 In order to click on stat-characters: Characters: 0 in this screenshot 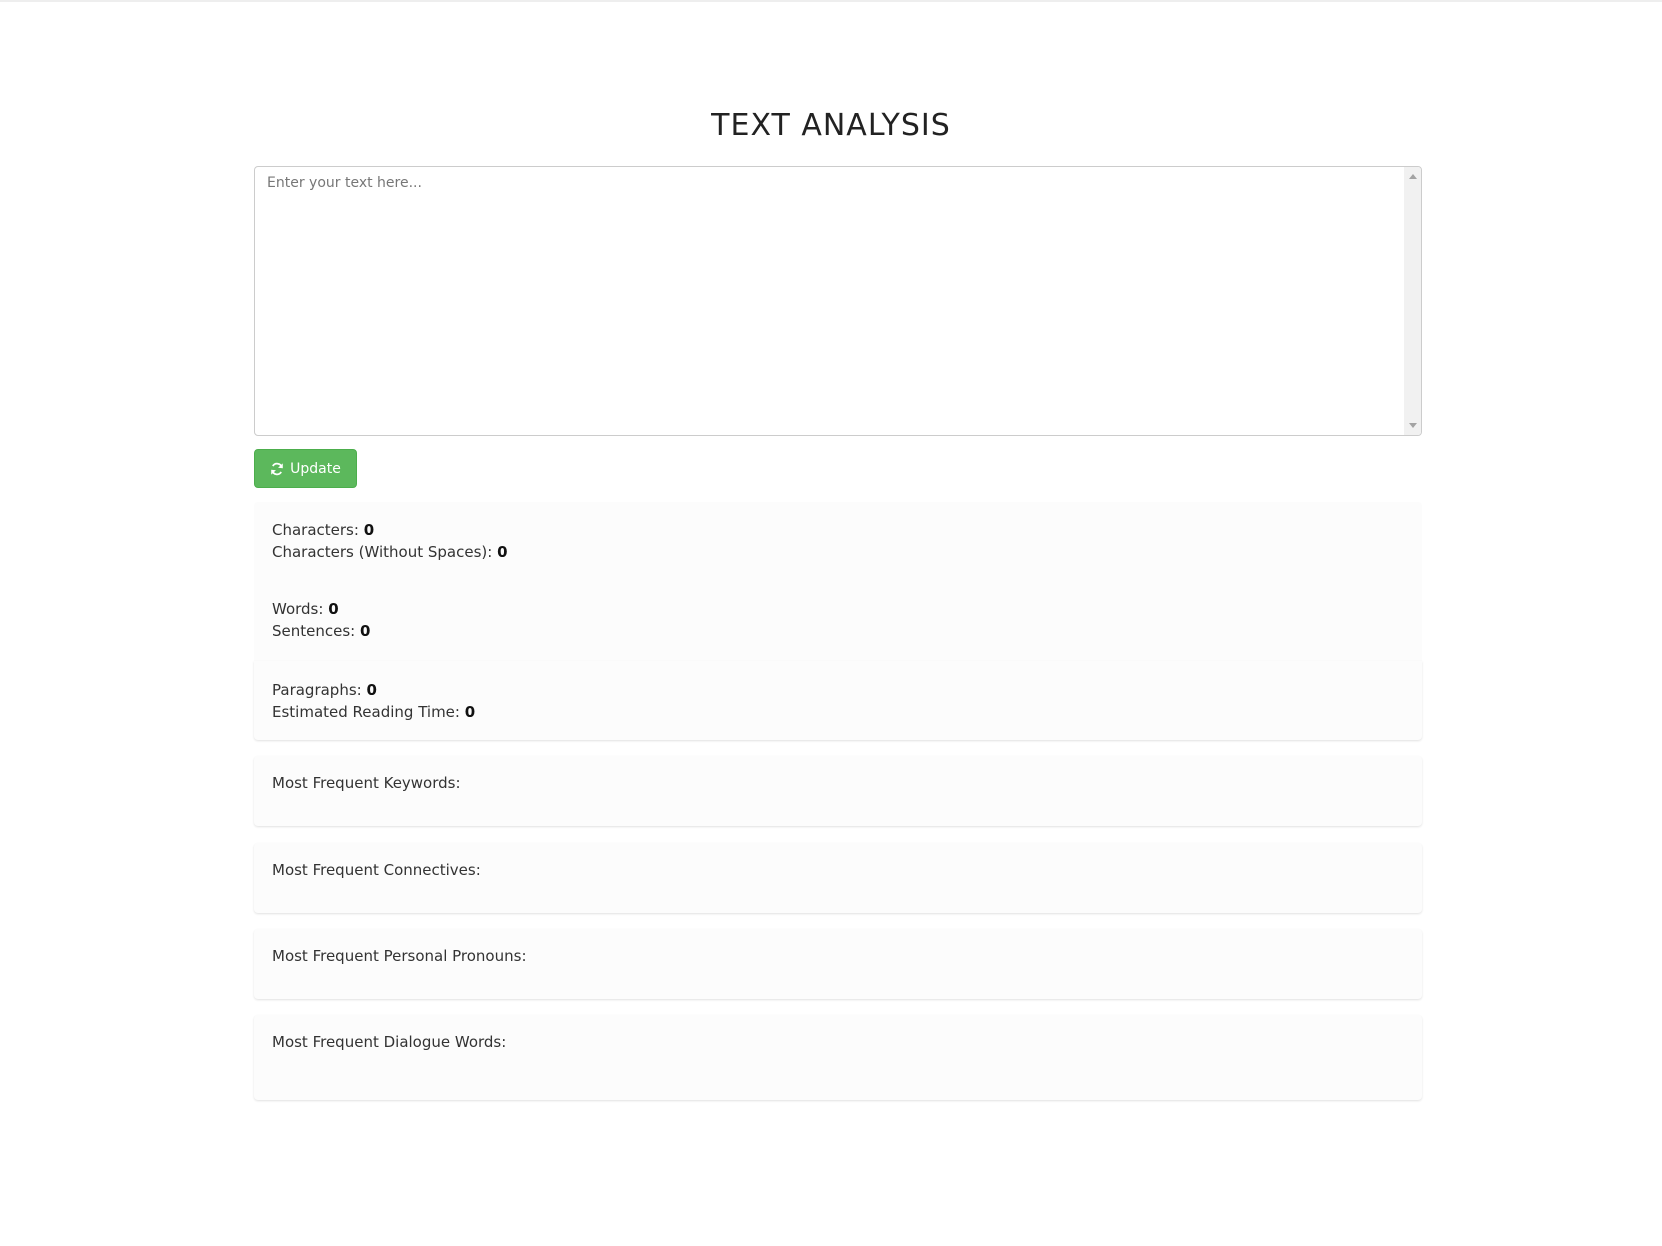, I will do `click(838, 530)`.